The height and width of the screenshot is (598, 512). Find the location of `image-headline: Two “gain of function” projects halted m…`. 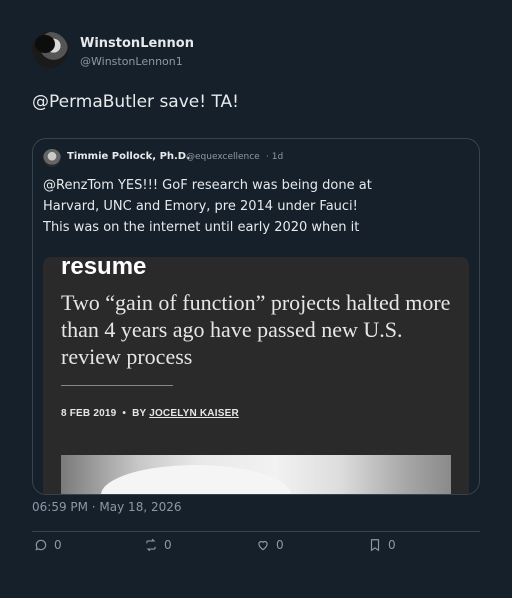

image-headline: Two “gain of function” projects halted m… is located at coordinates (256, 329).